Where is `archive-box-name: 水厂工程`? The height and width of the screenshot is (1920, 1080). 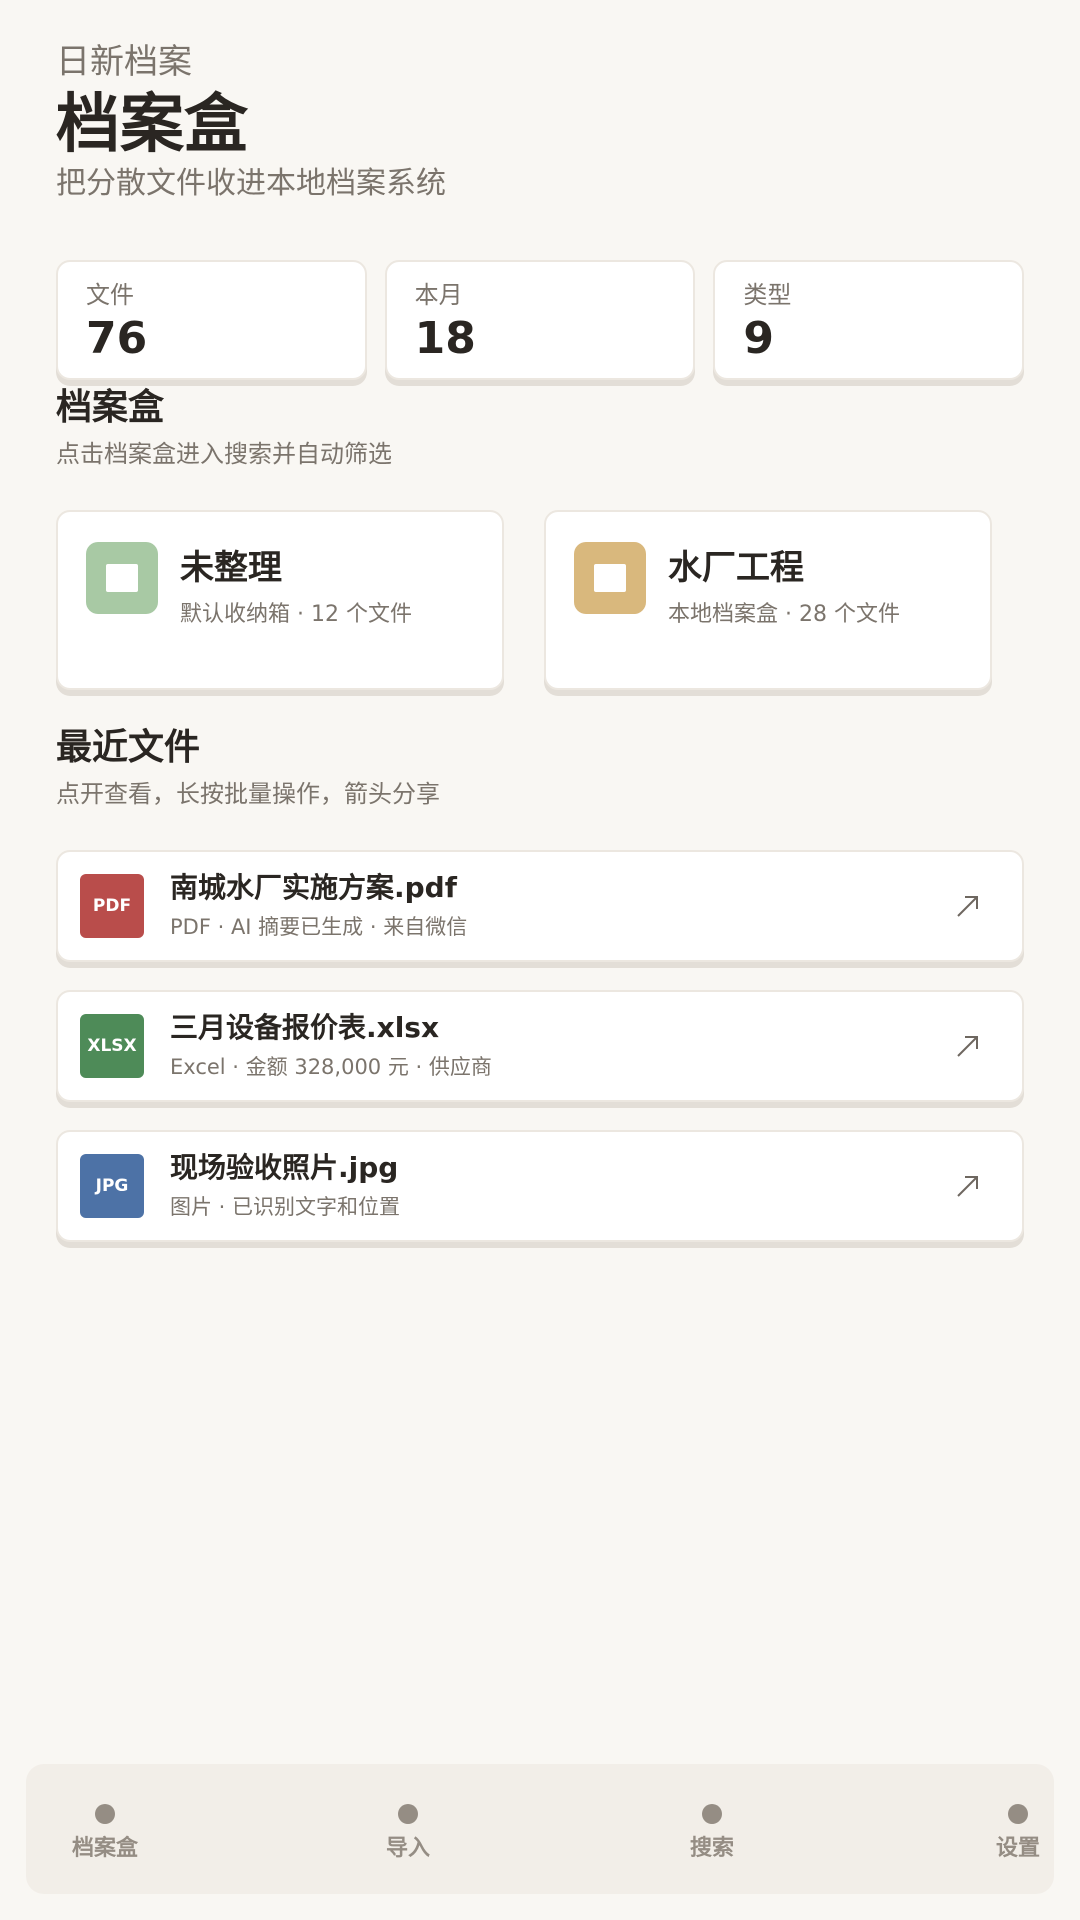
archive-box-name: 水厂工程 is located at coordinates (736, 568).